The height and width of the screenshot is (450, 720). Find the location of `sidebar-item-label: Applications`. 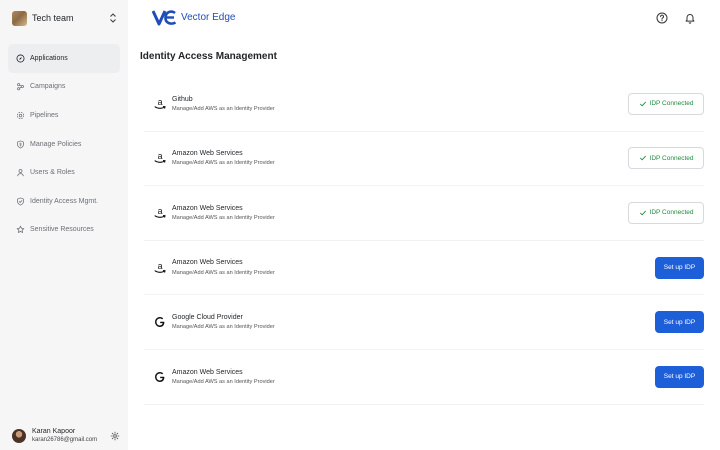

sidebar-item-label: Applications is located at coordinates (49, 58).